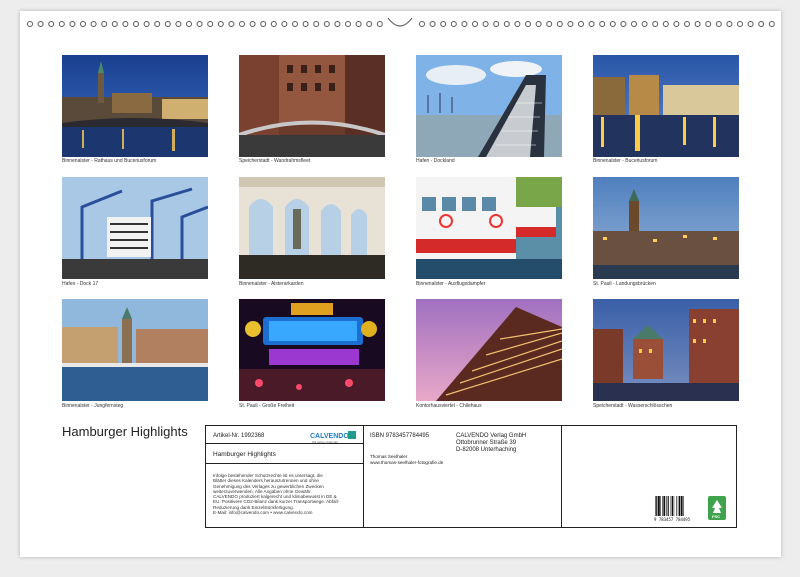 The image size is (800, 577). What do you see at coordinates (407, 462) in the screenshot?
I see `photographer-url: www.thomas-seelhaler-fotografie.de` at bounding box center [407, 462].